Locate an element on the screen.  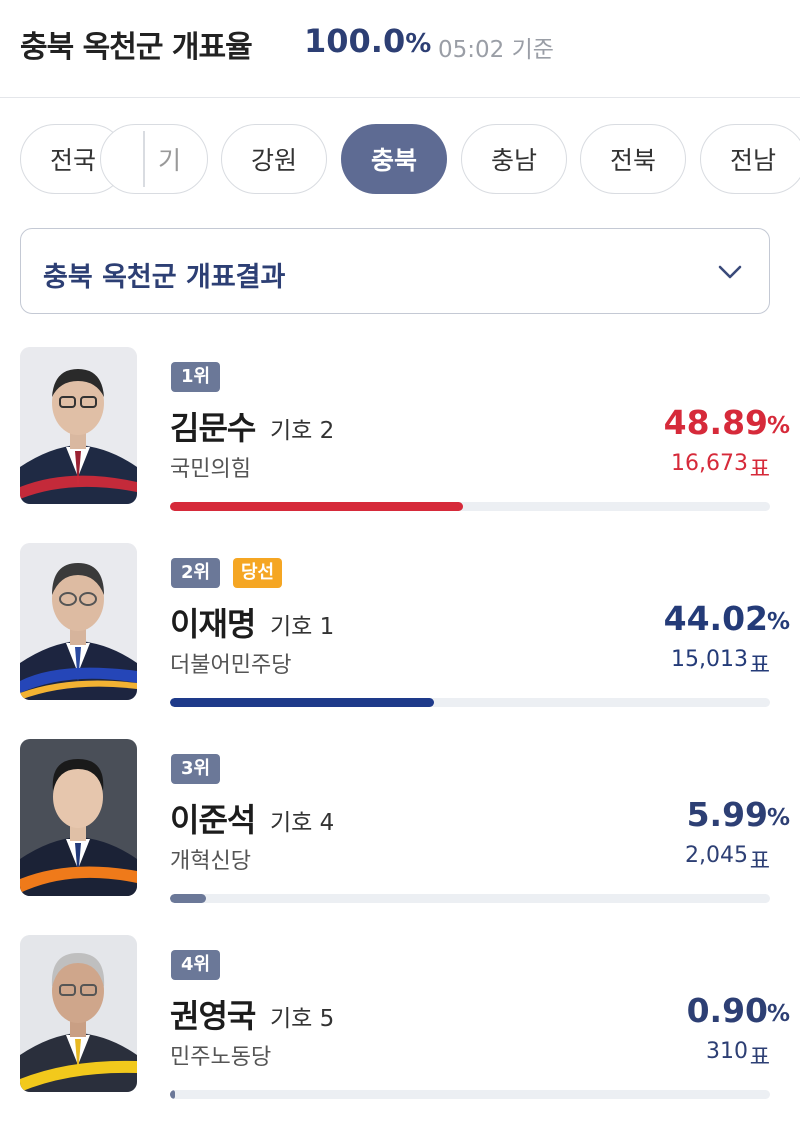
rank-badge: 3위 is located at coordinates (196, 769).